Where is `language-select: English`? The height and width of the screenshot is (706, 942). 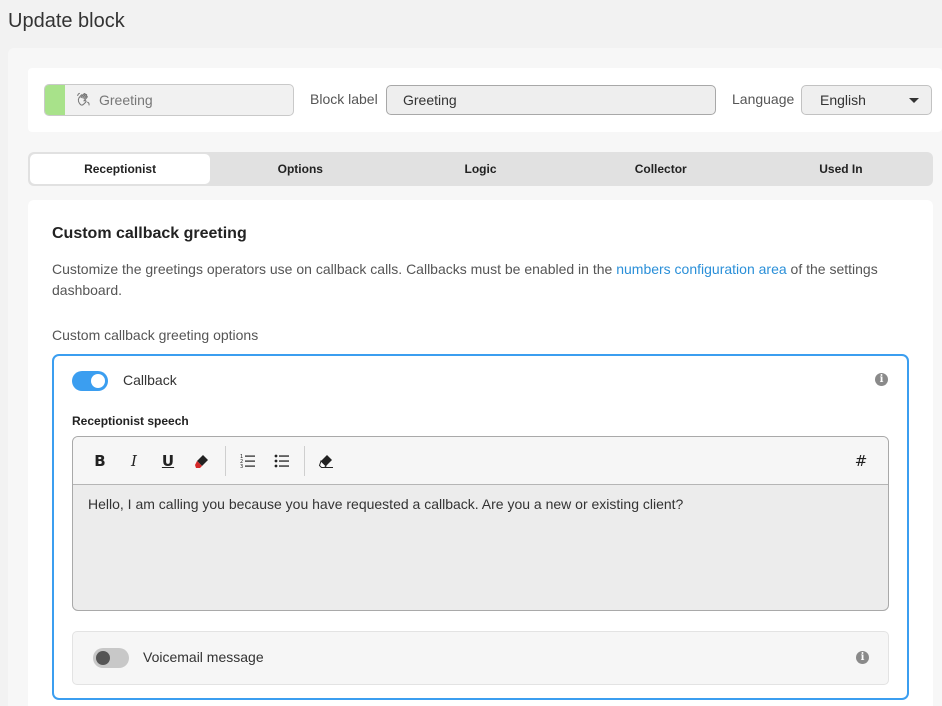
language-select: English is located at coordinates (866, 100).